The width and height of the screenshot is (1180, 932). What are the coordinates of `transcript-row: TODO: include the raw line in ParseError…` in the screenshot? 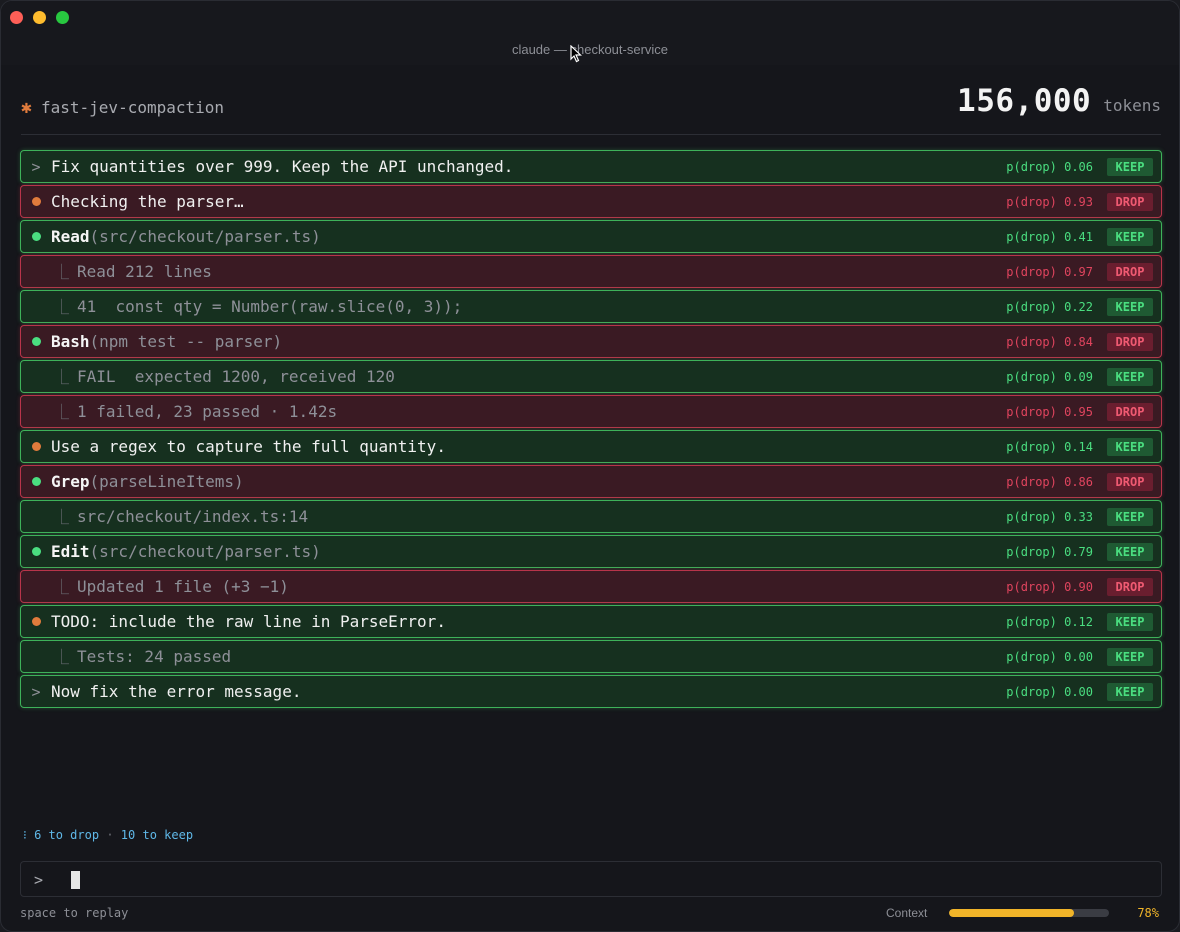 It's located at (591, 621).